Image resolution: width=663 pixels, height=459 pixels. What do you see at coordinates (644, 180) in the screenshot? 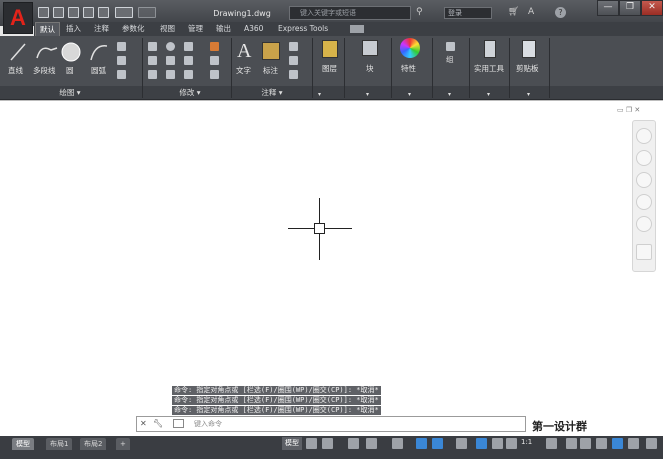
I see `zoom-icon` at bounding box center [644, 180].